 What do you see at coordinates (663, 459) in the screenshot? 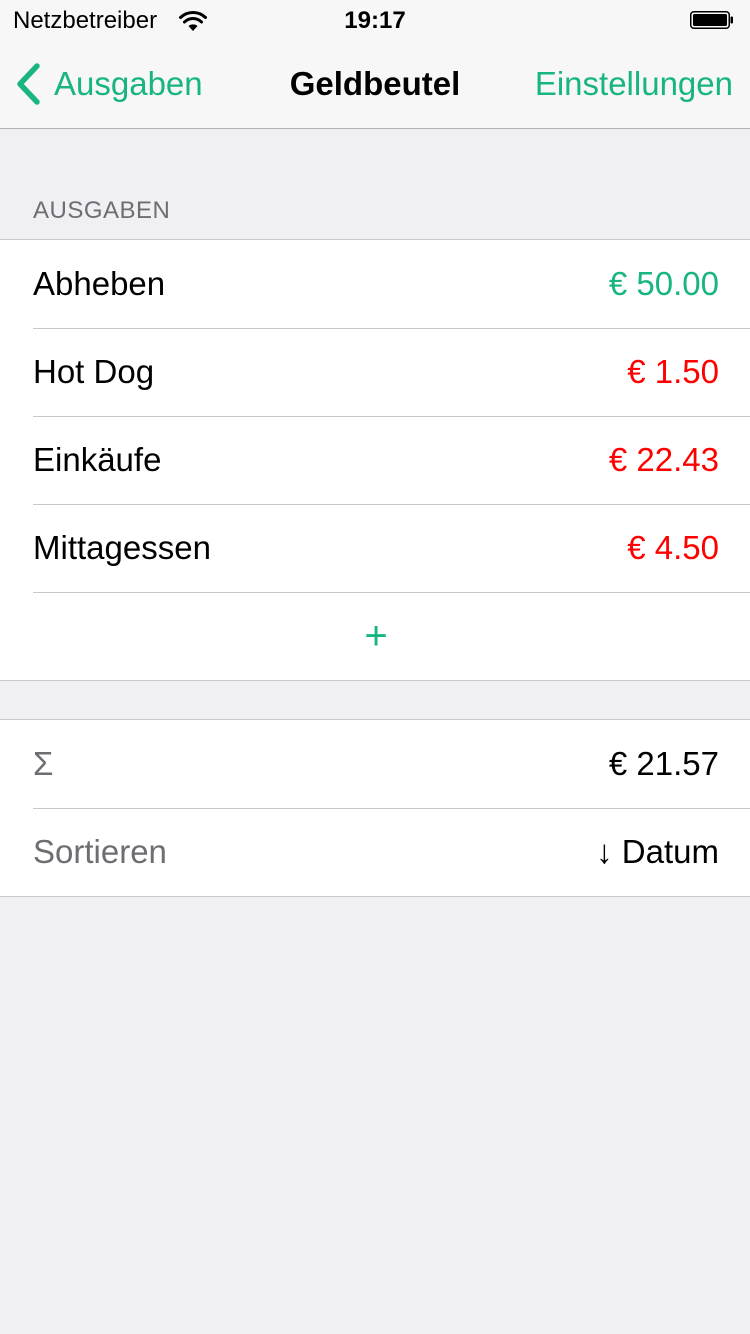
I see `expense-amount: € 22.43` at bounding box center [663, 459].